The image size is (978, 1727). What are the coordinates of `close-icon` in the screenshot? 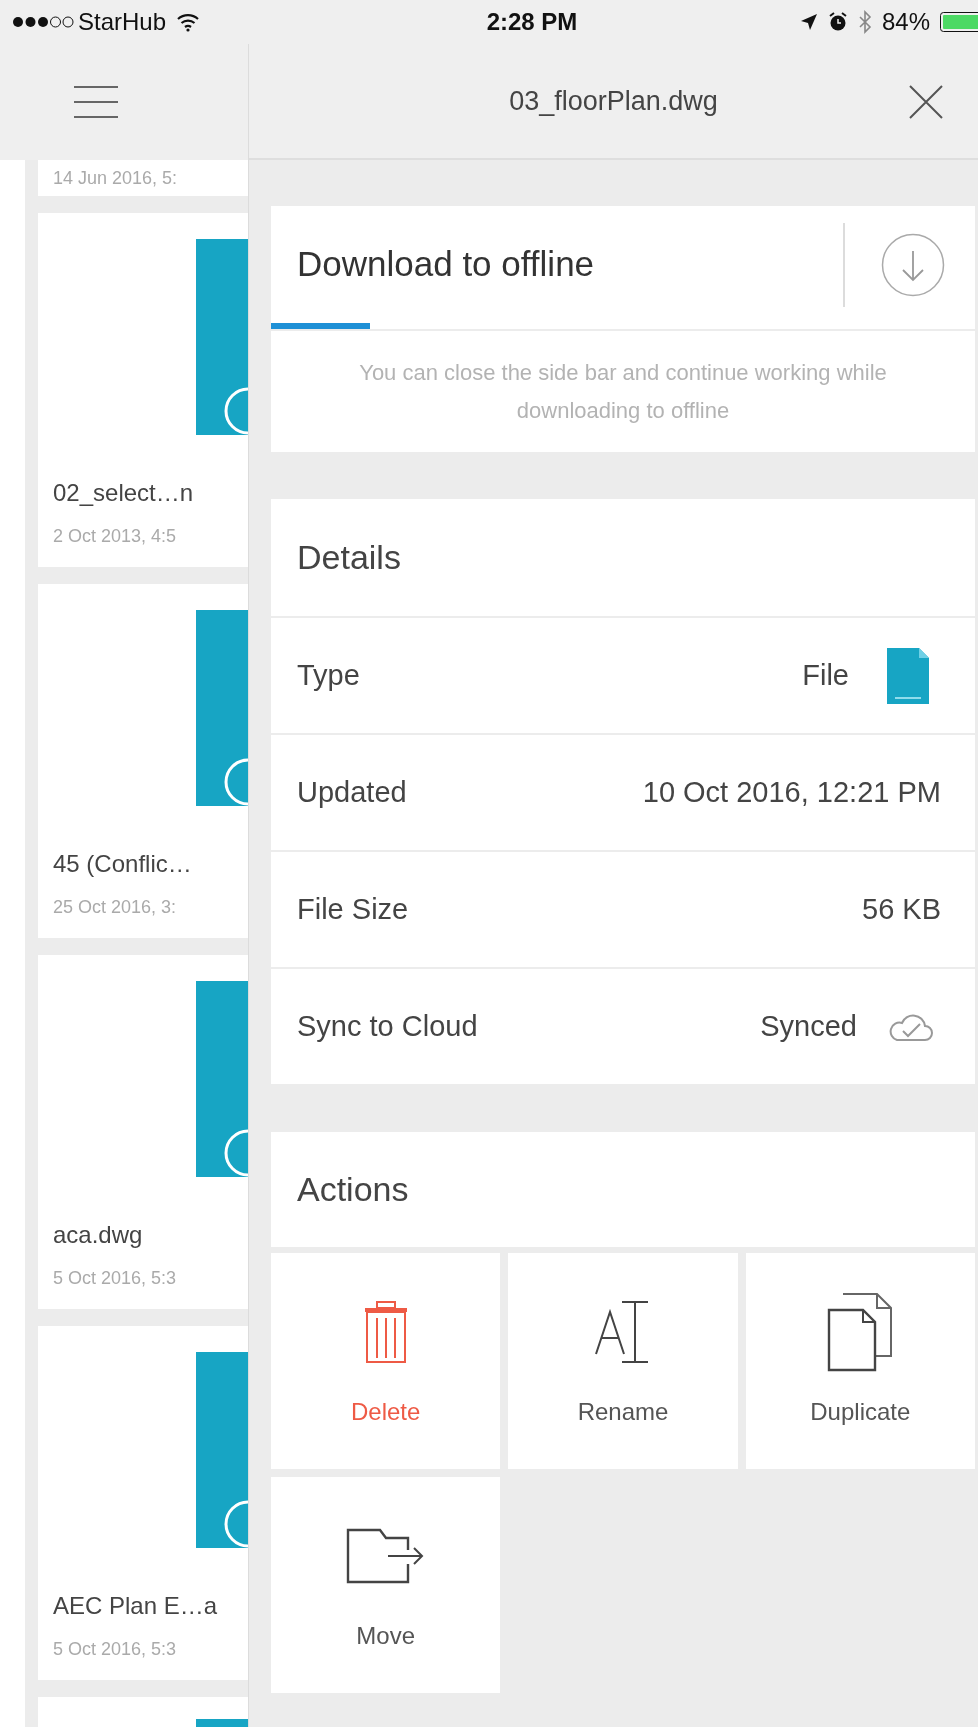 It's located at (926, 102).